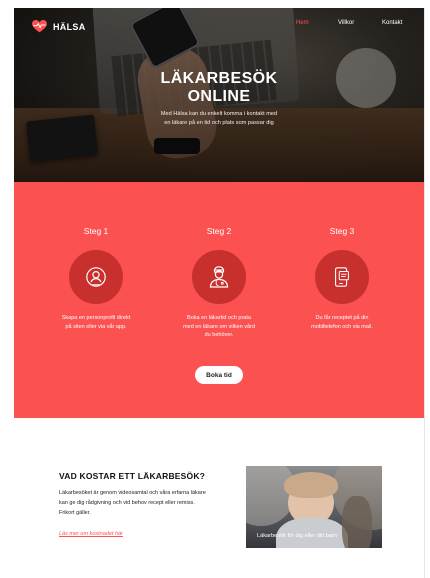  I want to click on cost-text-line3: Frikort gäller., so click(75, 513).